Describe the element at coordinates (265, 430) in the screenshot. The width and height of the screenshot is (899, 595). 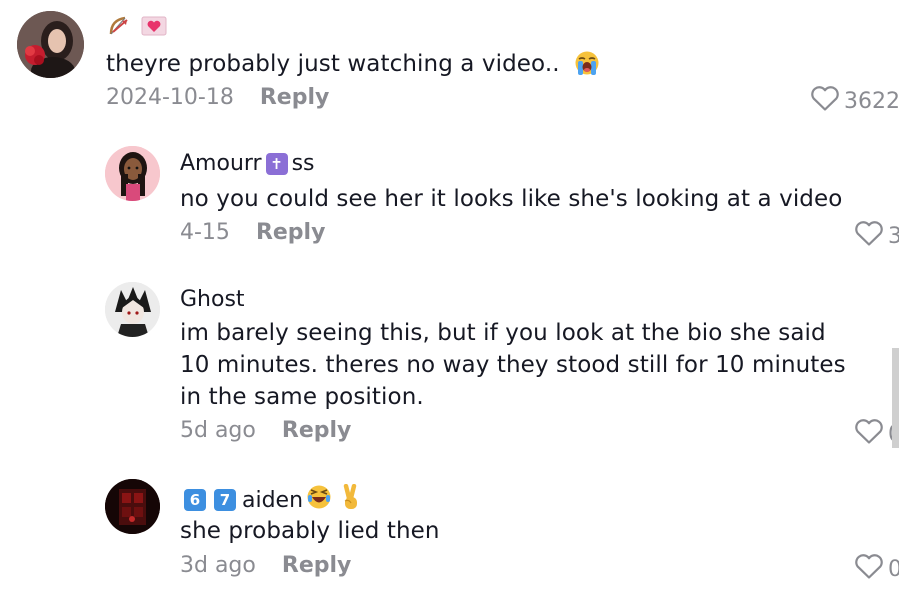
I see `comment-meta: 5d ago Reply` at that location.